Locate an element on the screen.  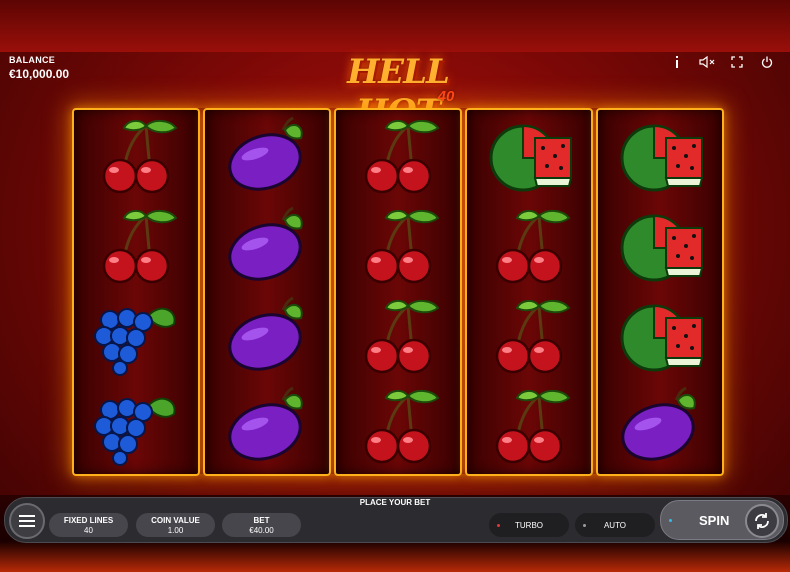
auto-indicator is located at coordinates (584, 525).